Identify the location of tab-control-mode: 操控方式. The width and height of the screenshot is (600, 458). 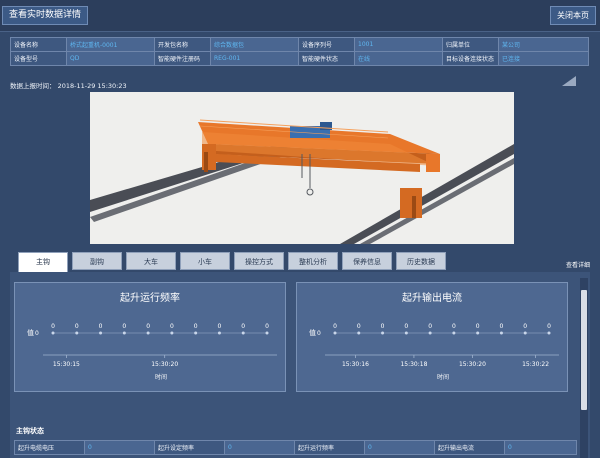
(259, 261).